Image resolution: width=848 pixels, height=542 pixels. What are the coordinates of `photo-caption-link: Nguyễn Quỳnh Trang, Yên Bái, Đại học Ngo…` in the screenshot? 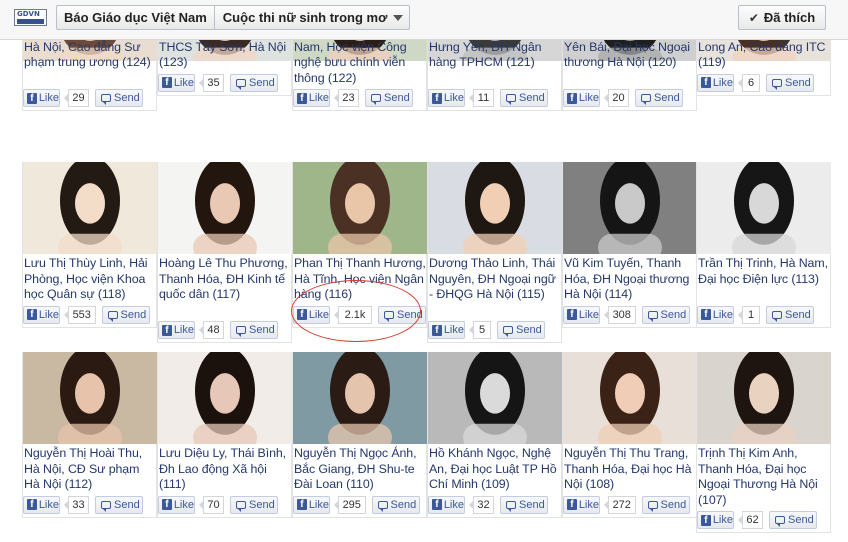 It's located at (630, 55).